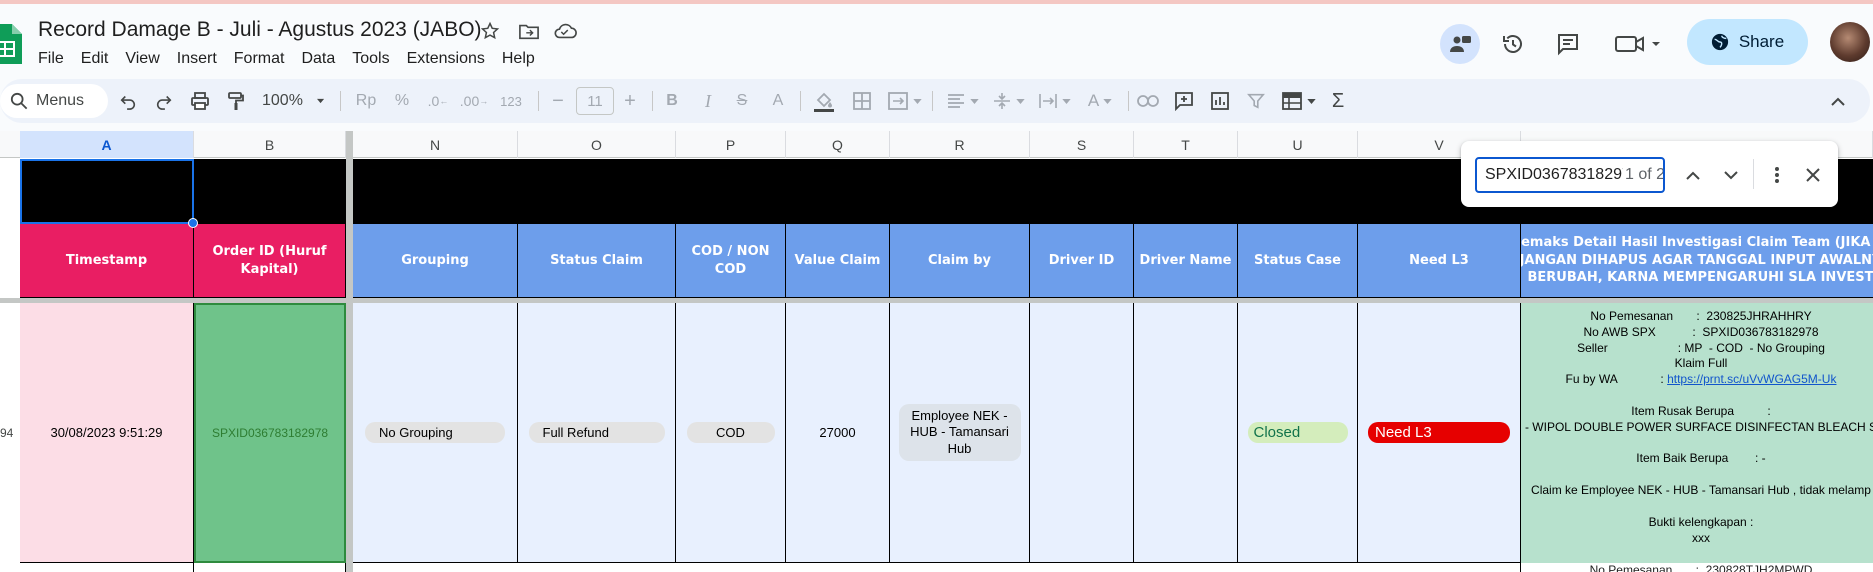 This screenshot has width=1873, height=572. I want to click on collapse-toolbar-icon, so click(1838, 101).